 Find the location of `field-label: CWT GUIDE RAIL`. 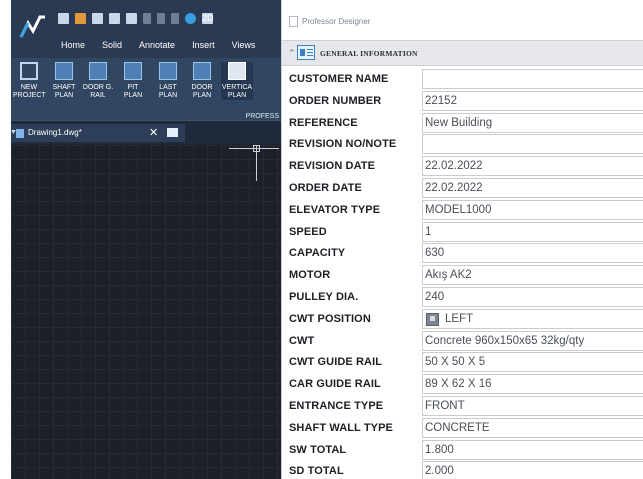

field-label: CWT GUIDE RAIL is located at coordinates (336, 362).